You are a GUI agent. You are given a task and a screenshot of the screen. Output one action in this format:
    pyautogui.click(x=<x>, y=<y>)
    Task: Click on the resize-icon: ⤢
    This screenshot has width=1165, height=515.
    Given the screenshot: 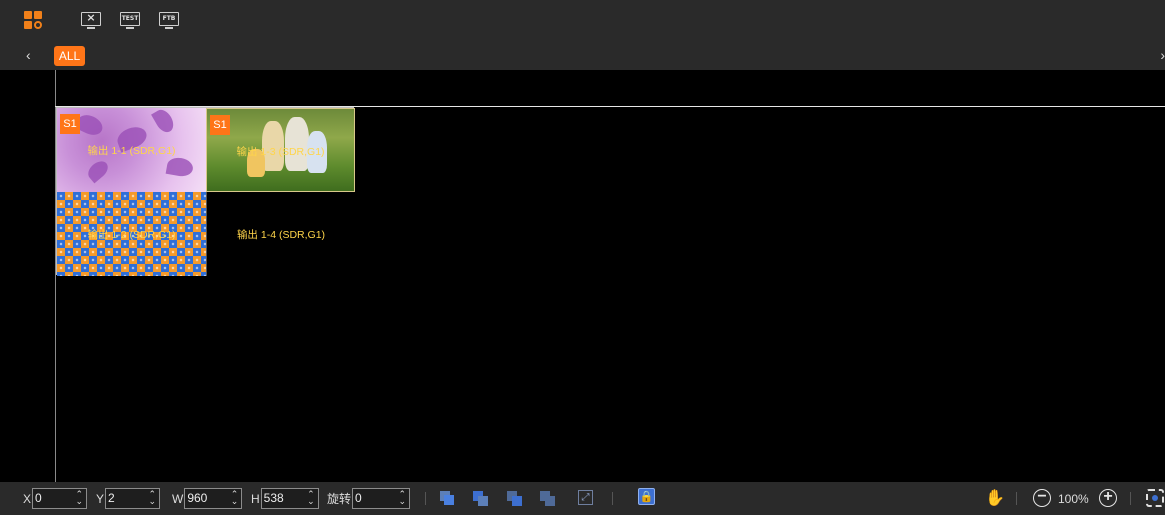 What is the action you would take?
    pyautogui.click(x=585, y=497)
    